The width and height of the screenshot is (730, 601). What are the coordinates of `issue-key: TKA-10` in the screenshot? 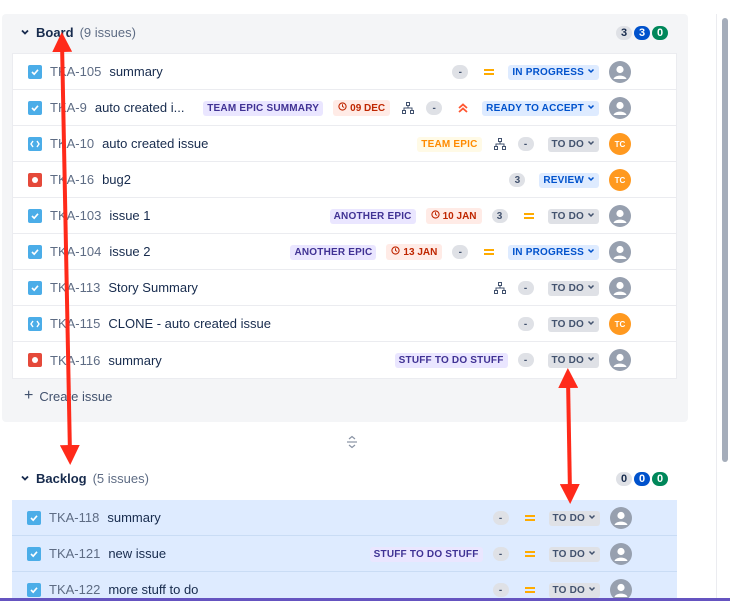 It's located at (72, 143).